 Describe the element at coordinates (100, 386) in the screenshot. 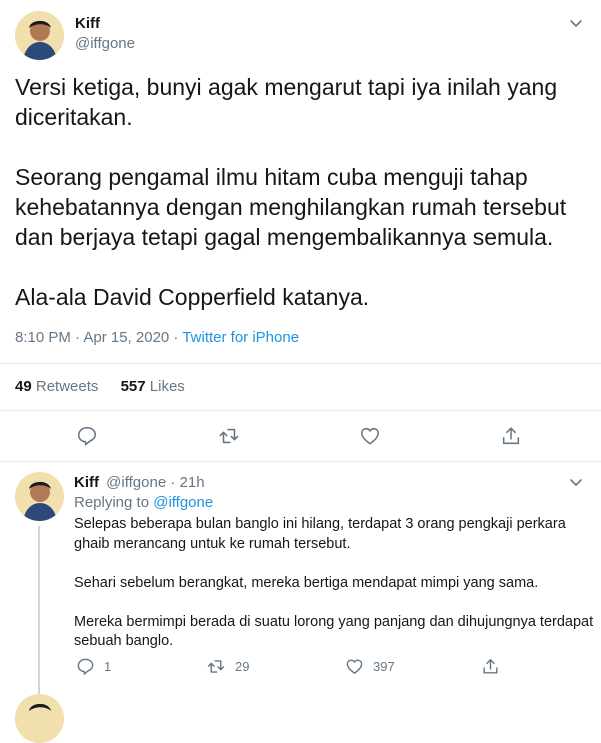

I see `tweet-stats: 49 Retweets 557 Likes` at that location.